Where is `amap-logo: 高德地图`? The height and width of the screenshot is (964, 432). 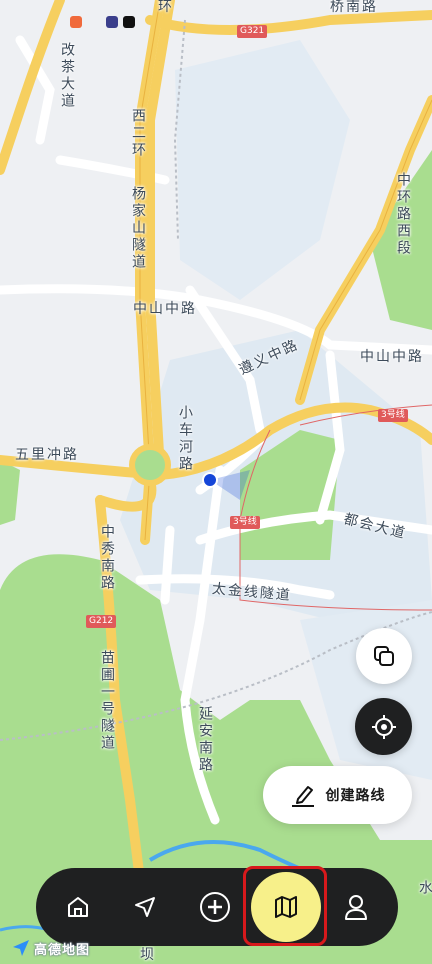 amap-logo: 高德地图 is located at coordinates (51, 948).